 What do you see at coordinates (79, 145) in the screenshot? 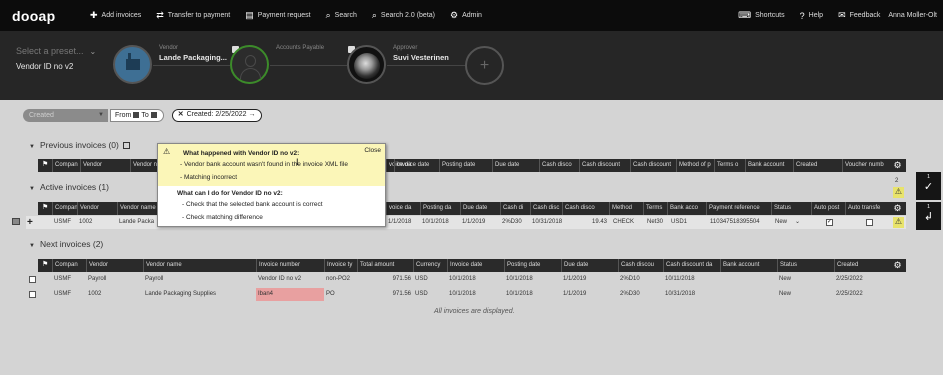
I see `previous-invoices-header: ▼ Previous invoices (0)` at bounding box center [79, 145].